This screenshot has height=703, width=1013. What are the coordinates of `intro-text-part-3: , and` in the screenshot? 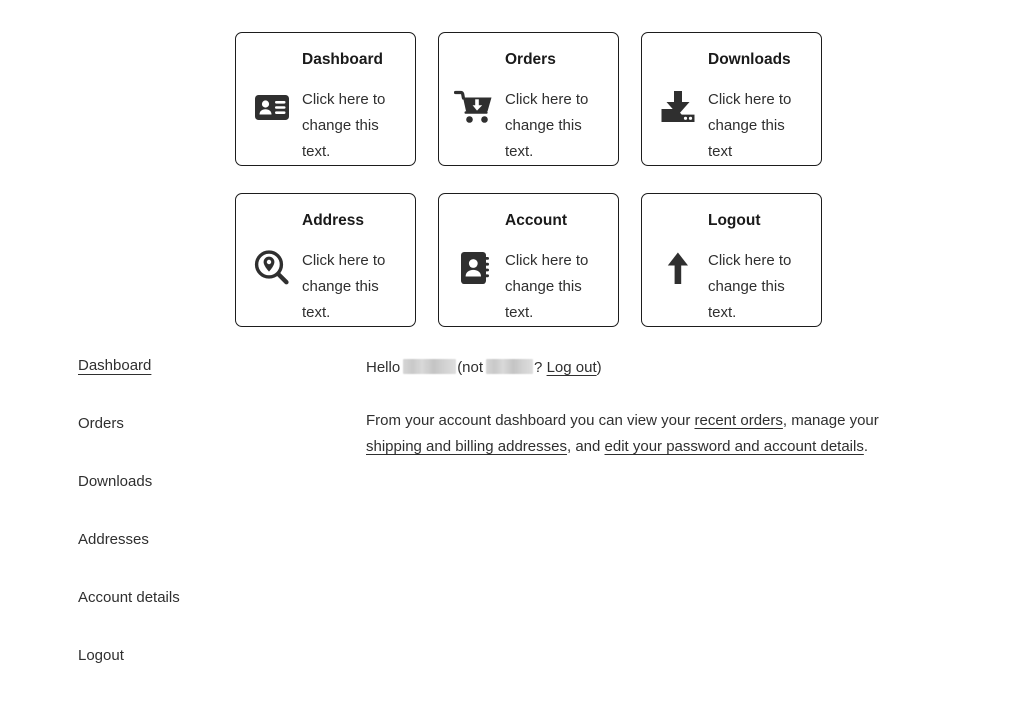 It's located at (585, 447).